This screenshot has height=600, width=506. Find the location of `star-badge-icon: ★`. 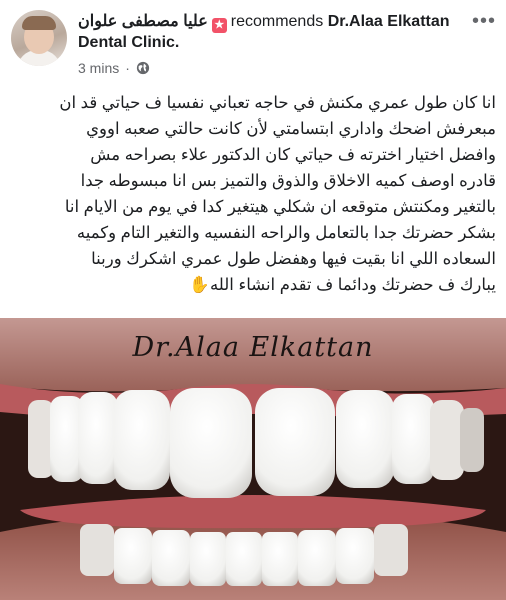

star-badge-icon: ★ is located at coordinates (219, 25).